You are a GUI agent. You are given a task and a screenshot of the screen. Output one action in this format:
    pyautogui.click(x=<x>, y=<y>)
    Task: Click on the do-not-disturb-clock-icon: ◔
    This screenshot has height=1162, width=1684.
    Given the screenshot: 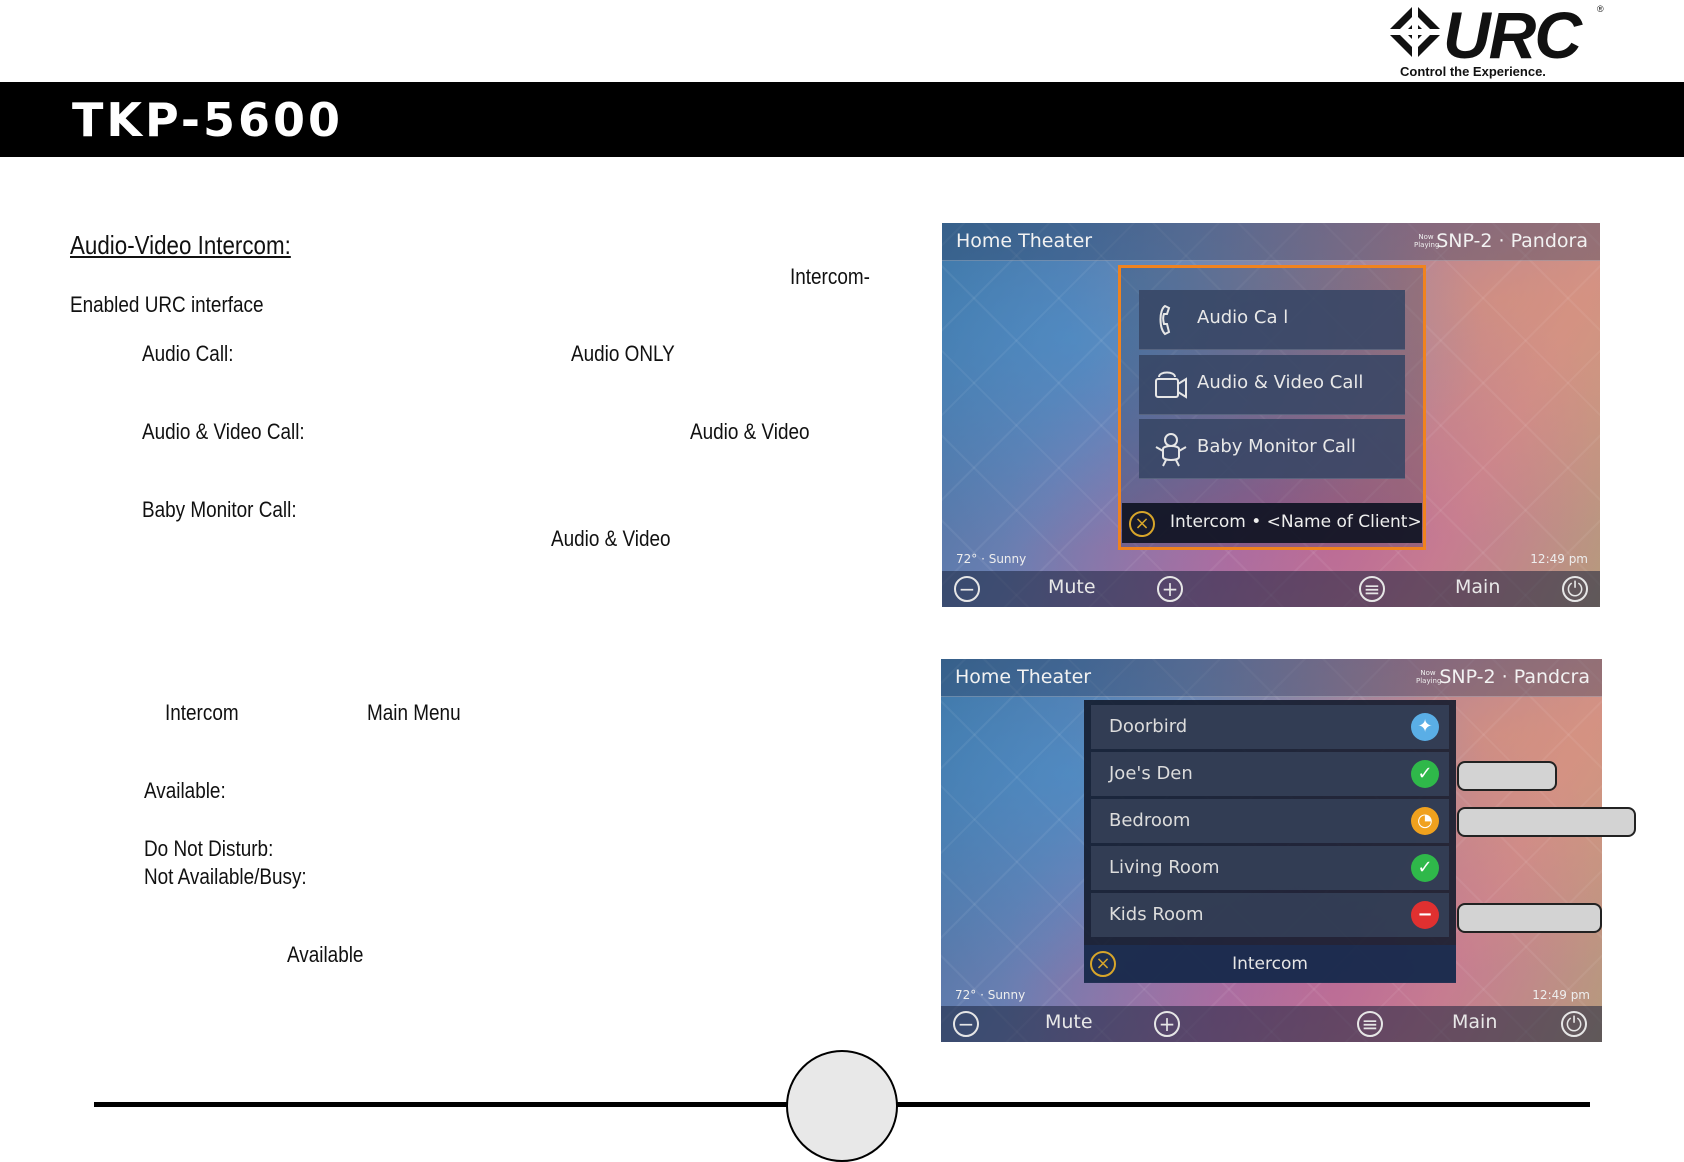 What is the action you would take?
    pyautogui.click(x=1425, y=821)
    